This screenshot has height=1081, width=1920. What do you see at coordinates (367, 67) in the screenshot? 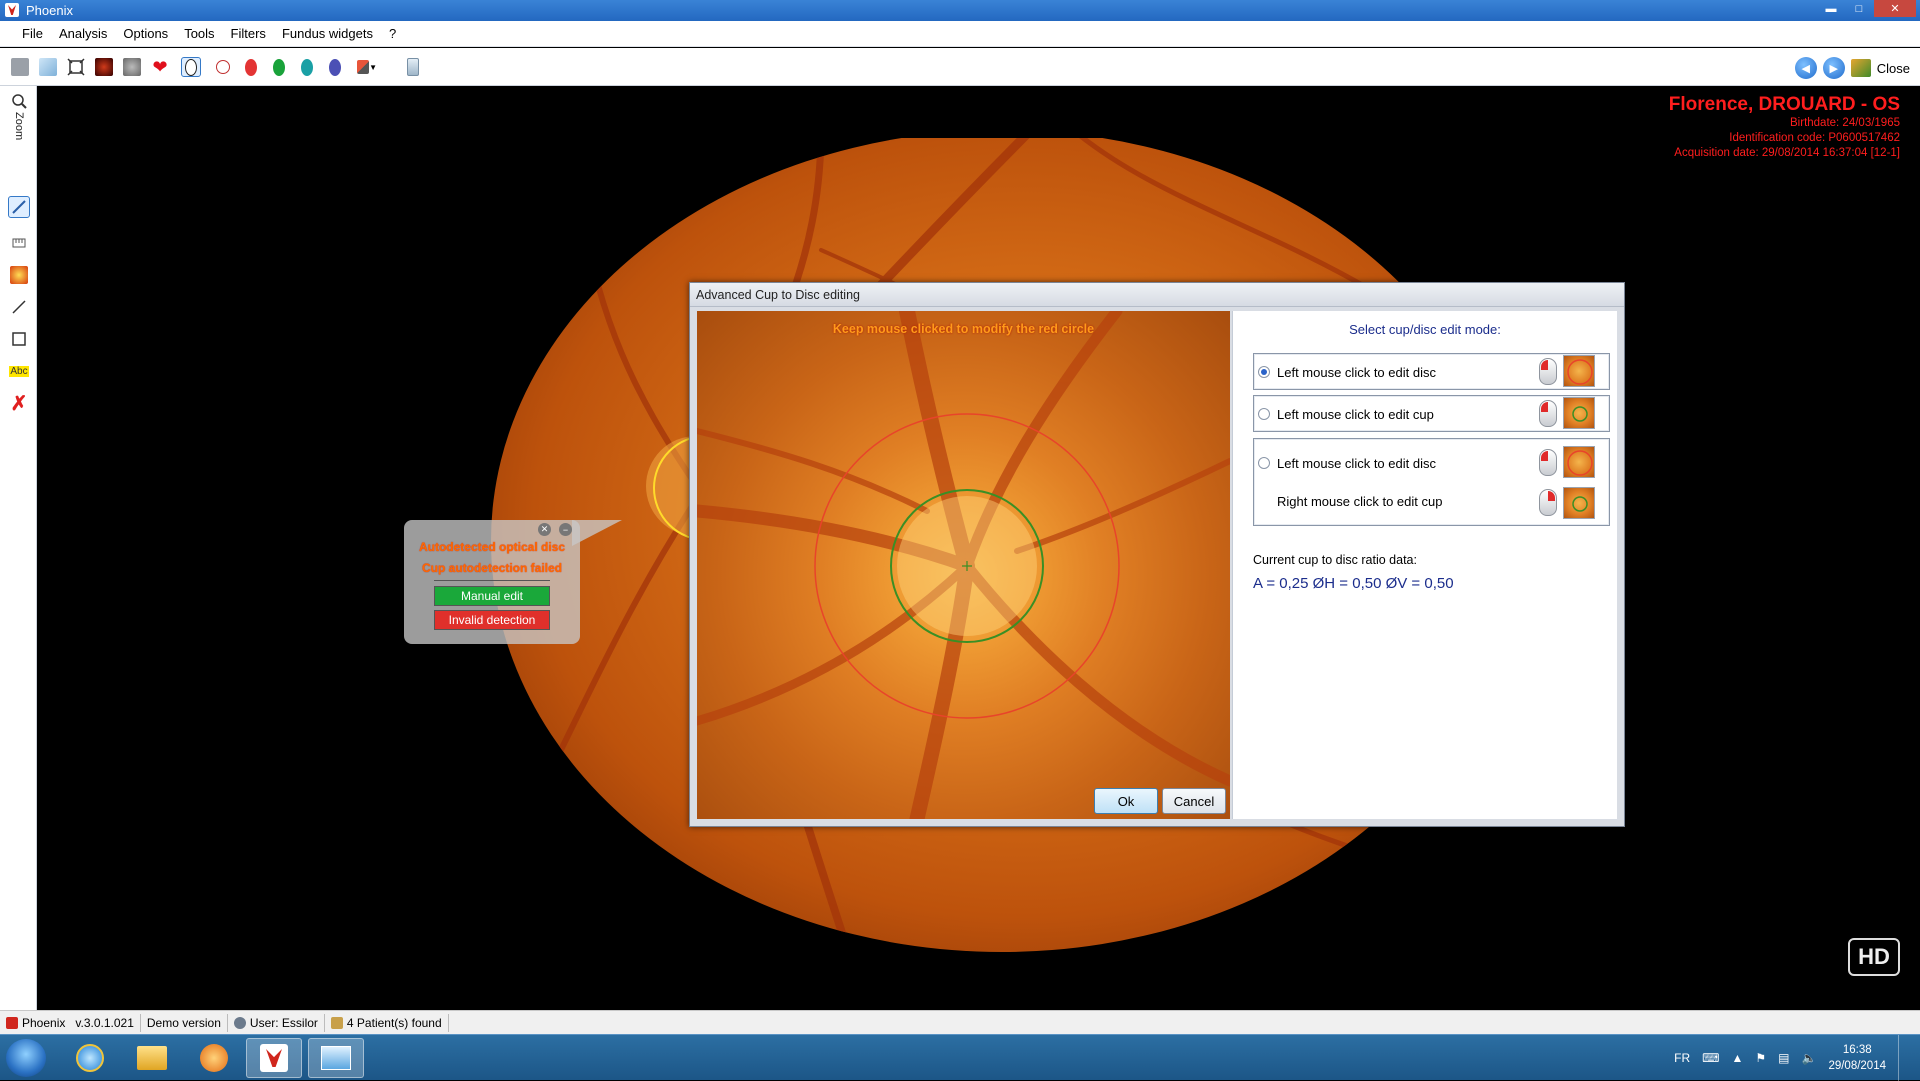
I see `layers-dropdown-icon: ▼` at bounding box center [367, 67].